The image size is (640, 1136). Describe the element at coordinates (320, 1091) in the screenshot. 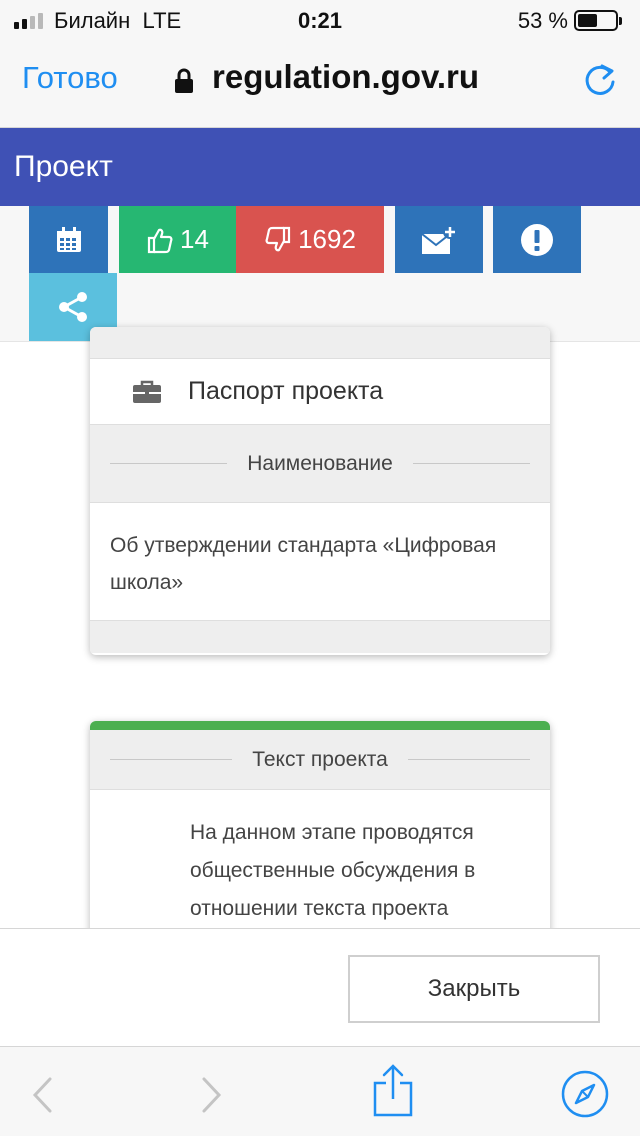

I see `browser-bottom-toolbar` at that location.